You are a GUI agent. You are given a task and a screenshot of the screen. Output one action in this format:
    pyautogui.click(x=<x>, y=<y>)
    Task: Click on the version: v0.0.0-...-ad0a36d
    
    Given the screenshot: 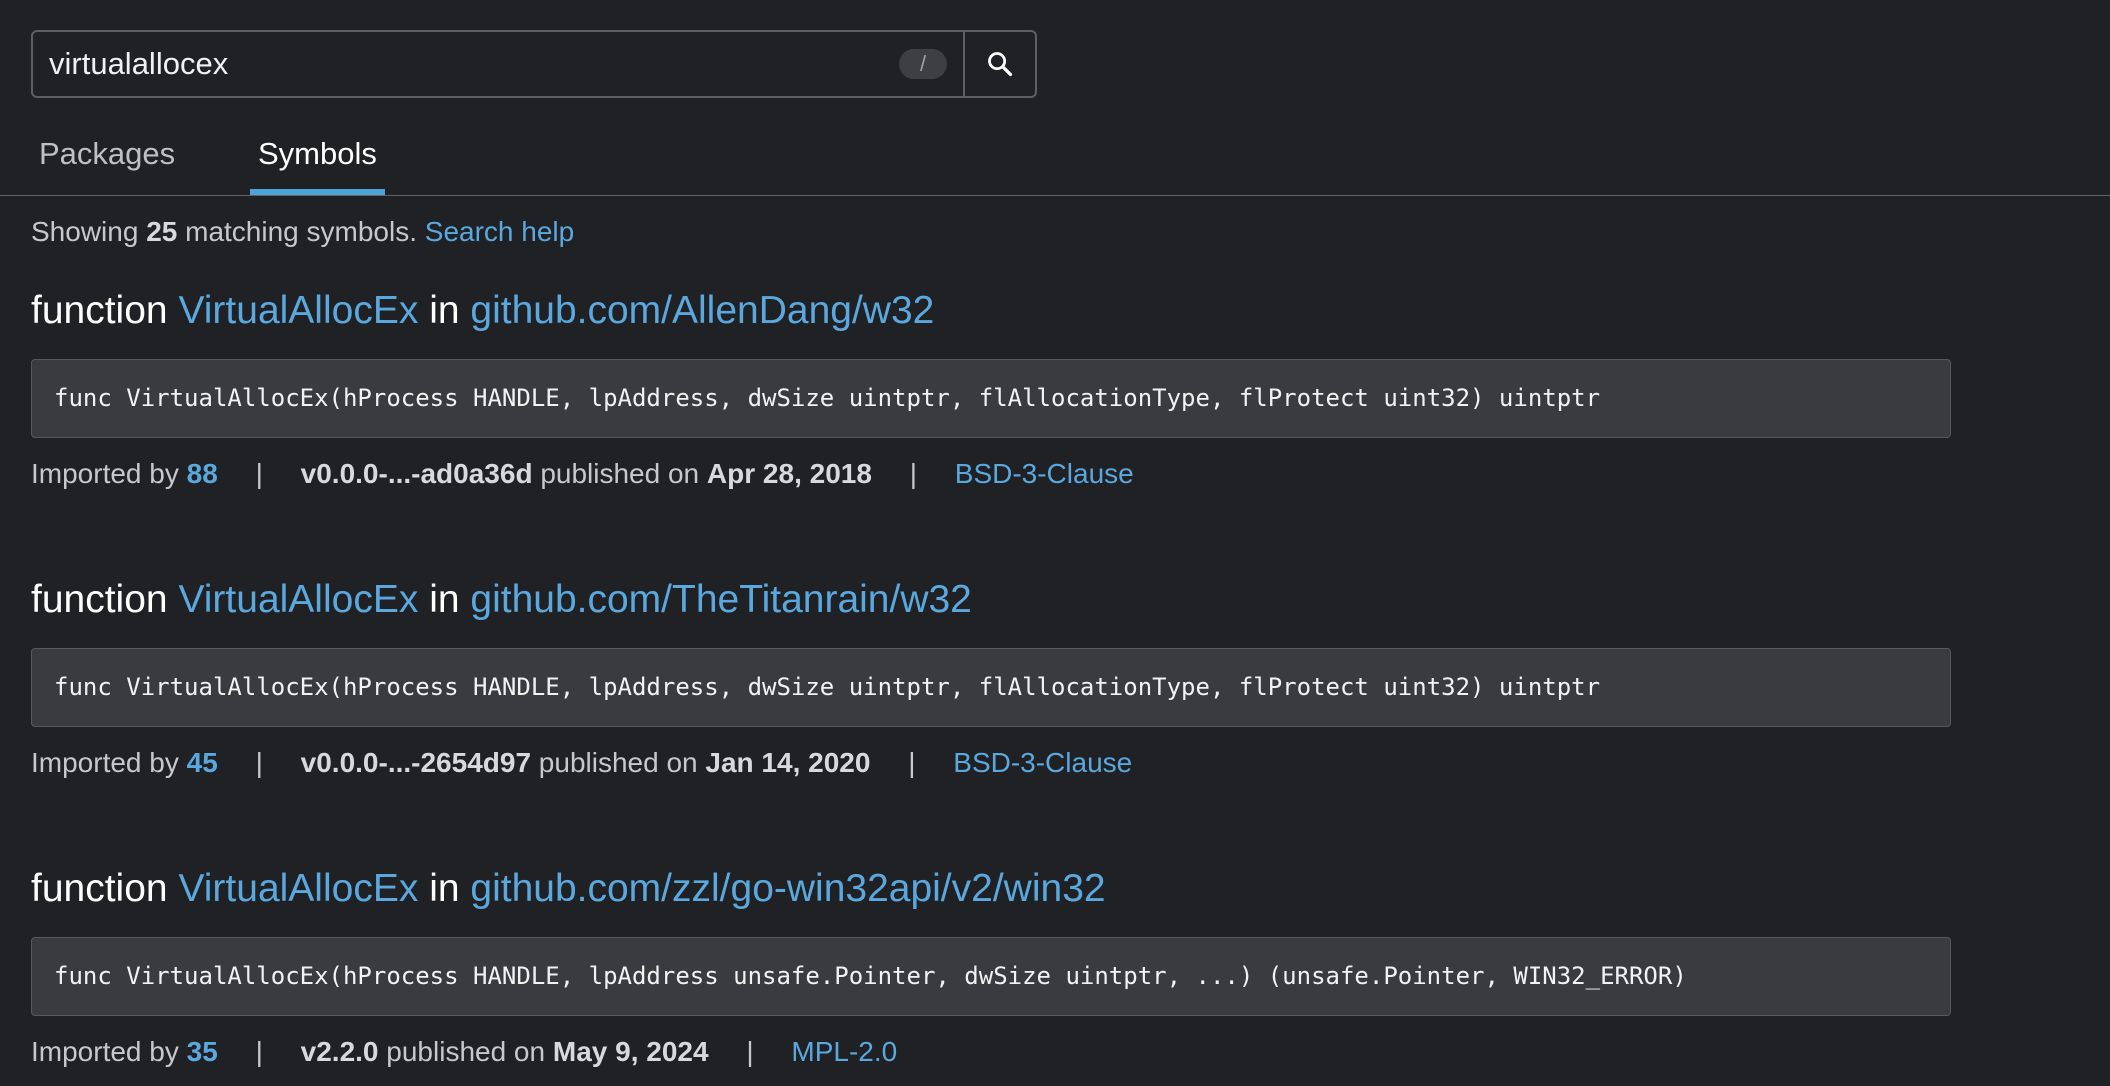 What is the action you would take?
    pyautogui.click(x=416, y=473)
    